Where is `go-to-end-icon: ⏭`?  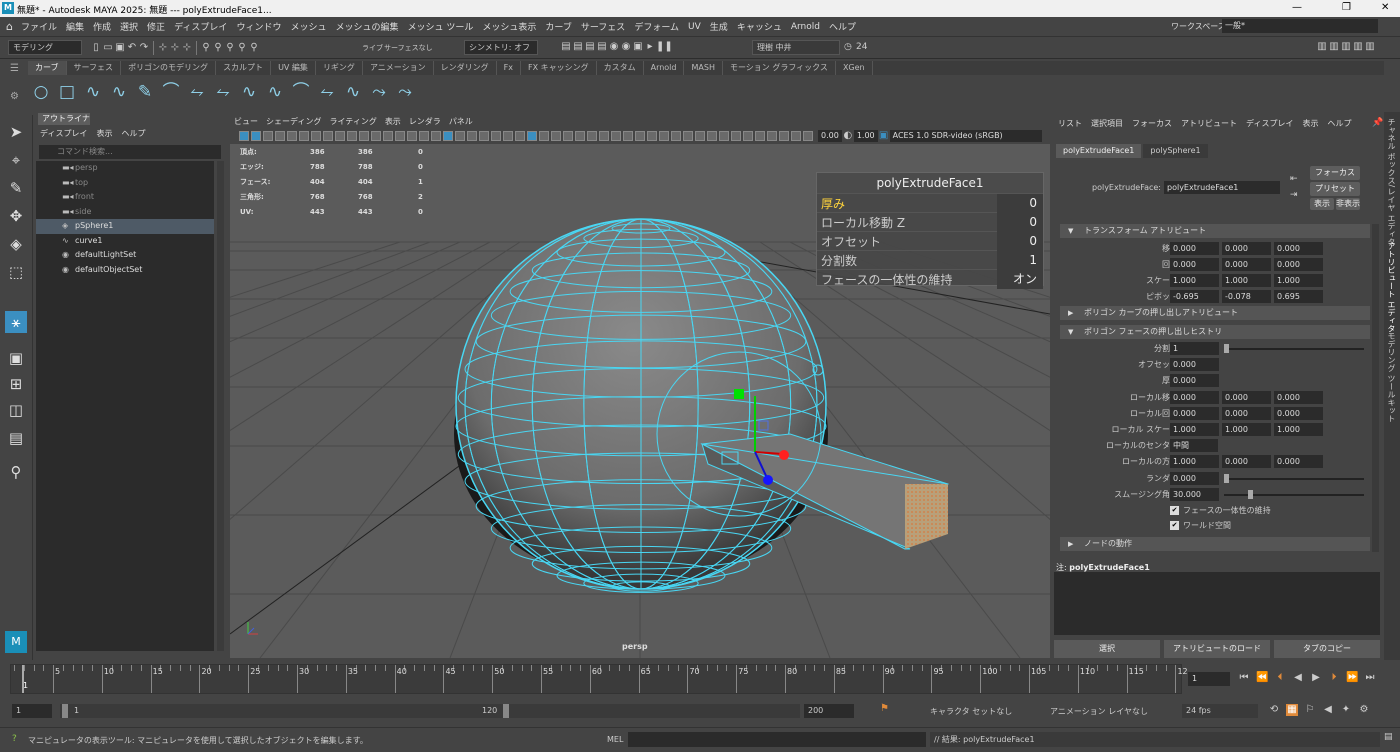 go-to-end-icon: ⏭ is located at coordinates (1370, 678).